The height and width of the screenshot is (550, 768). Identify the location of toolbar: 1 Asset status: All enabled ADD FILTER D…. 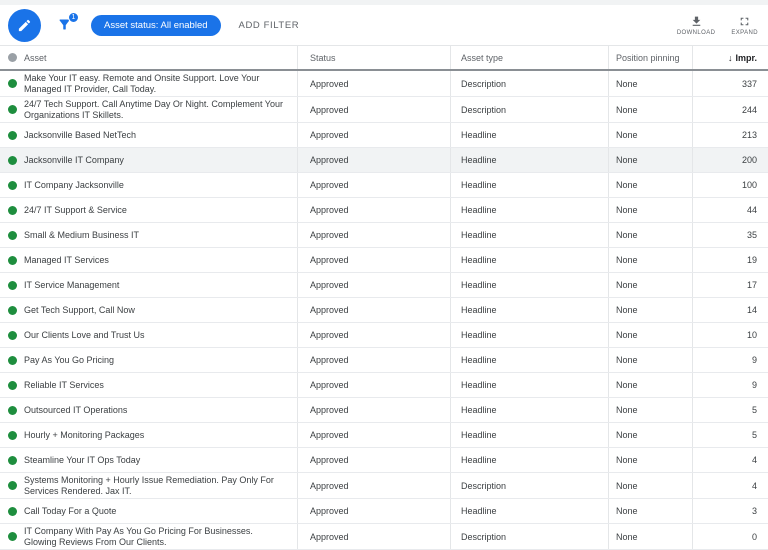
(384, 25).